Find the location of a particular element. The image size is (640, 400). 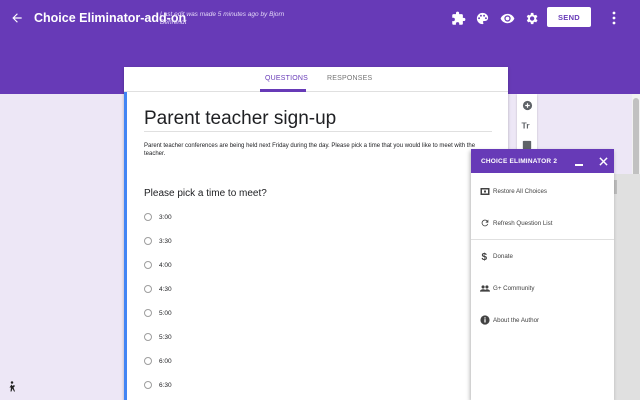

option-label: 6:30 is located at coordinates (165, 385).